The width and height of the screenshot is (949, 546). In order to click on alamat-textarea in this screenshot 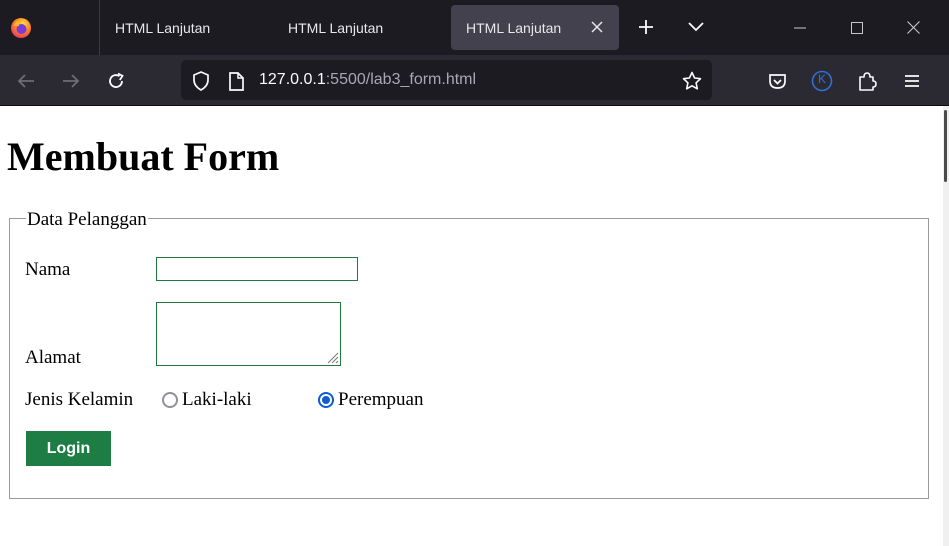, I will do `click(248, 334)`.